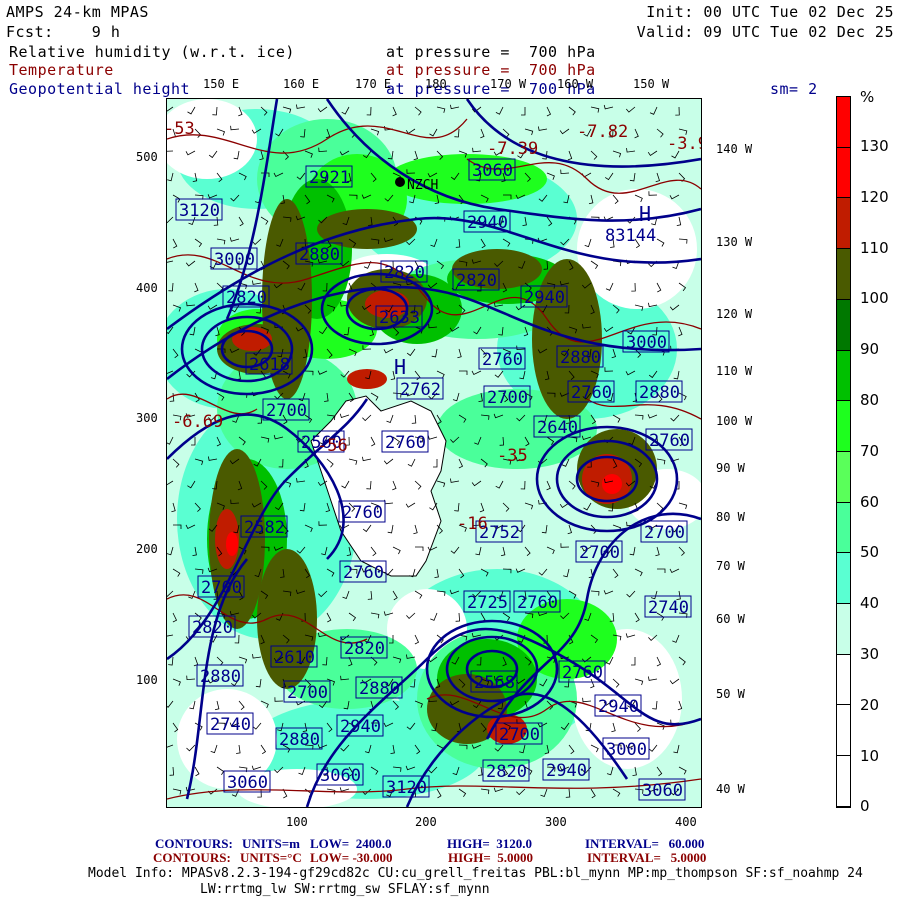 The image size is (900, 900). I want to click on lon-label-top: 150 E, so click(221, 84).